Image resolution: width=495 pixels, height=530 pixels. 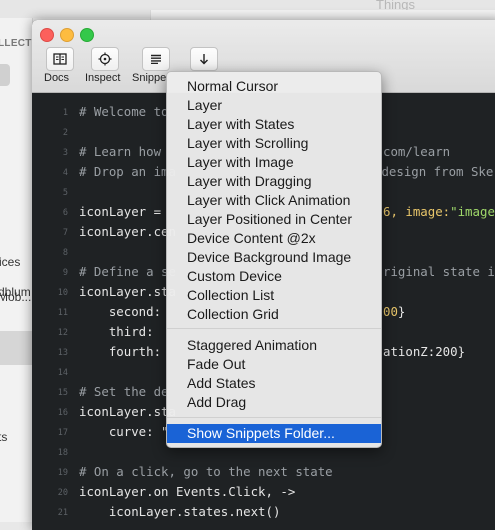 What do you see at coordinates (269, 219) in the screenshot?
I see `menu-item-label: Layer Positioned in Center` at bounding box center [269, 219].